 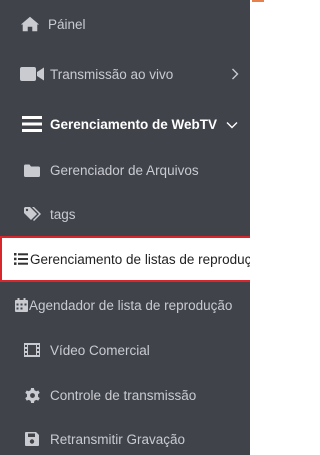 What do you see at coordinates (67, 24) in the screenshot?
I see `menu-item-label: Páinel` at bounding box center [67, 24].